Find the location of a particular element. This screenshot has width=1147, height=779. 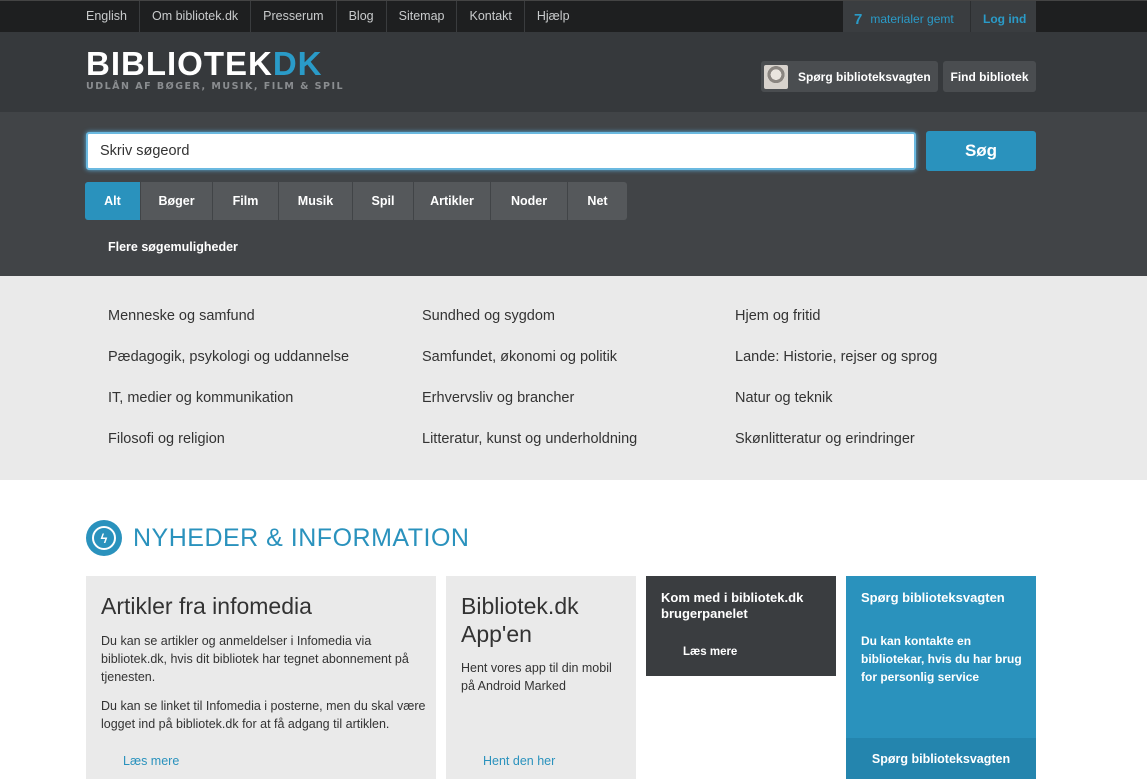

lightning-icon: ϟ is located at coordinates (104, 538).